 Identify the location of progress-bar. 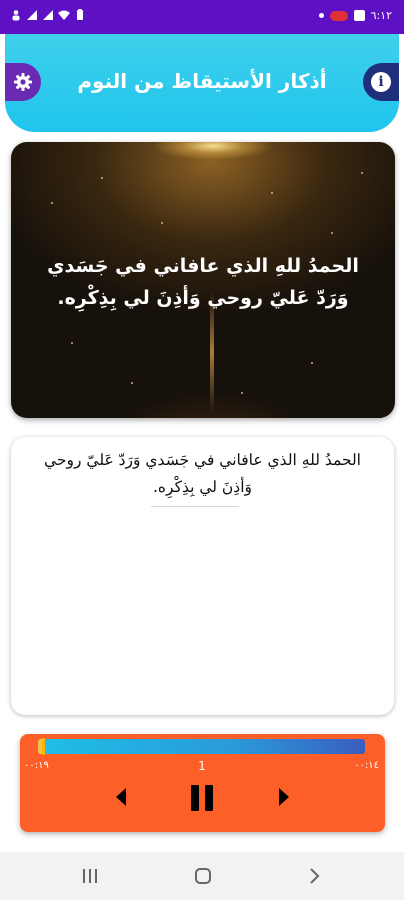
(201, 746).